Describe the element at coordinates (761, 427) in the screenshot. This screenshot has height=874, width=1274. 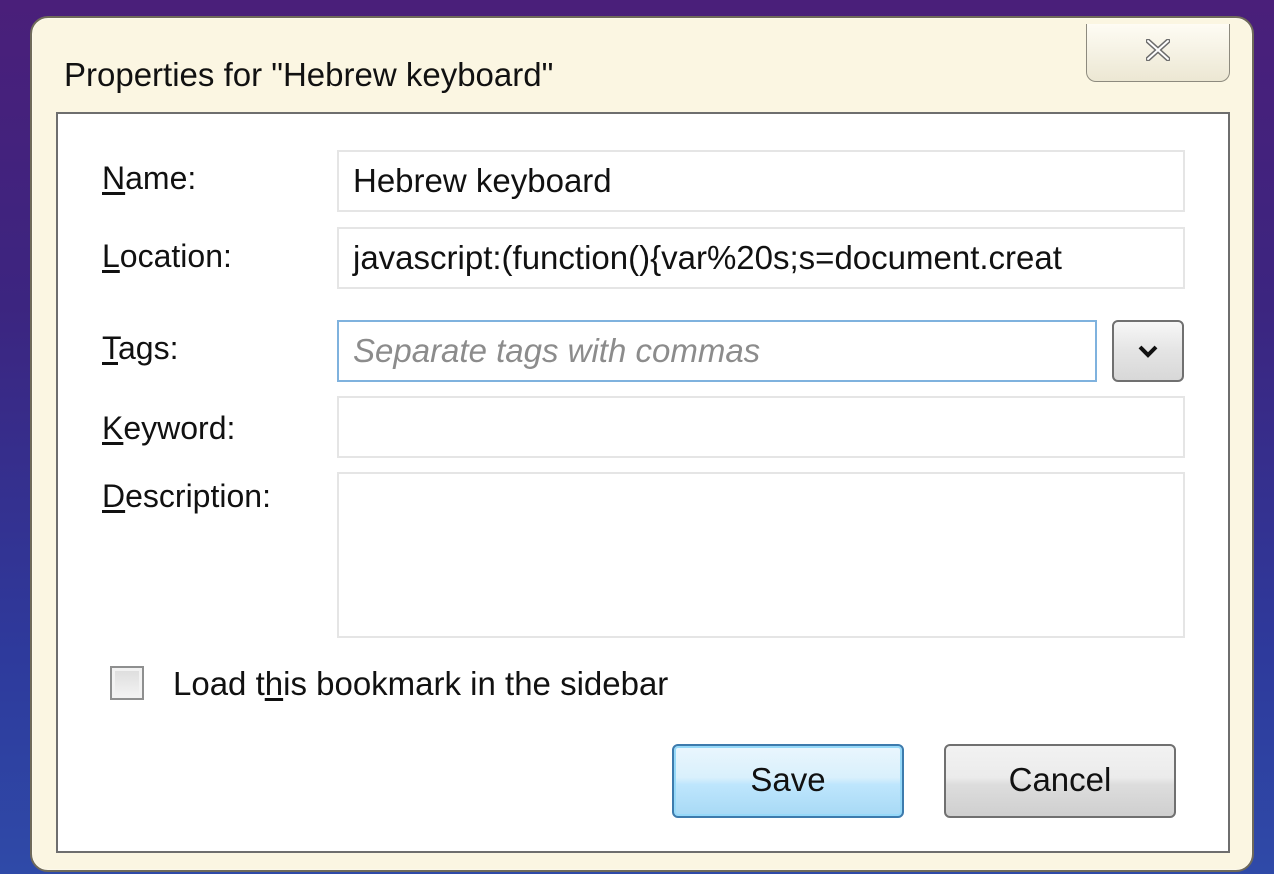
I see `keyword-field` at that location.